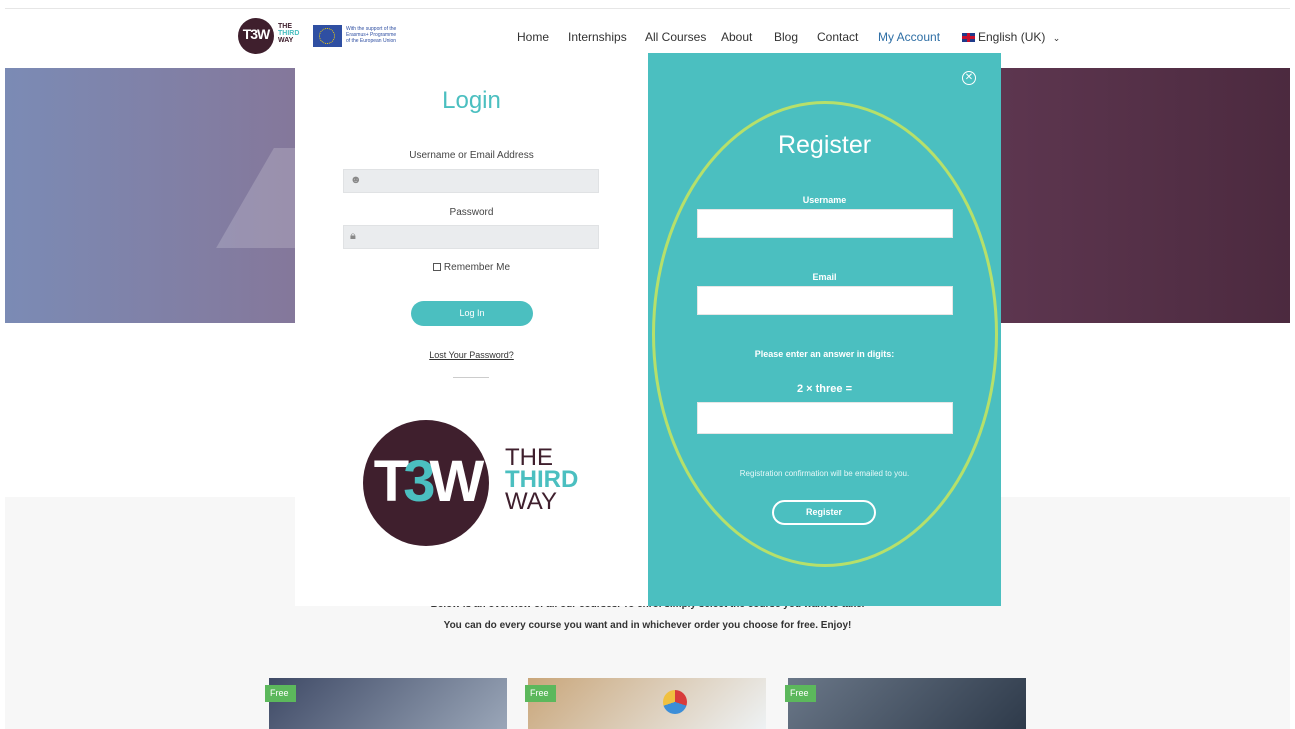  Describe the element at coordinates (541, 480) in the screenshot. I see `t3w-logo-wordmark: THE THIRD WAY` at that location.